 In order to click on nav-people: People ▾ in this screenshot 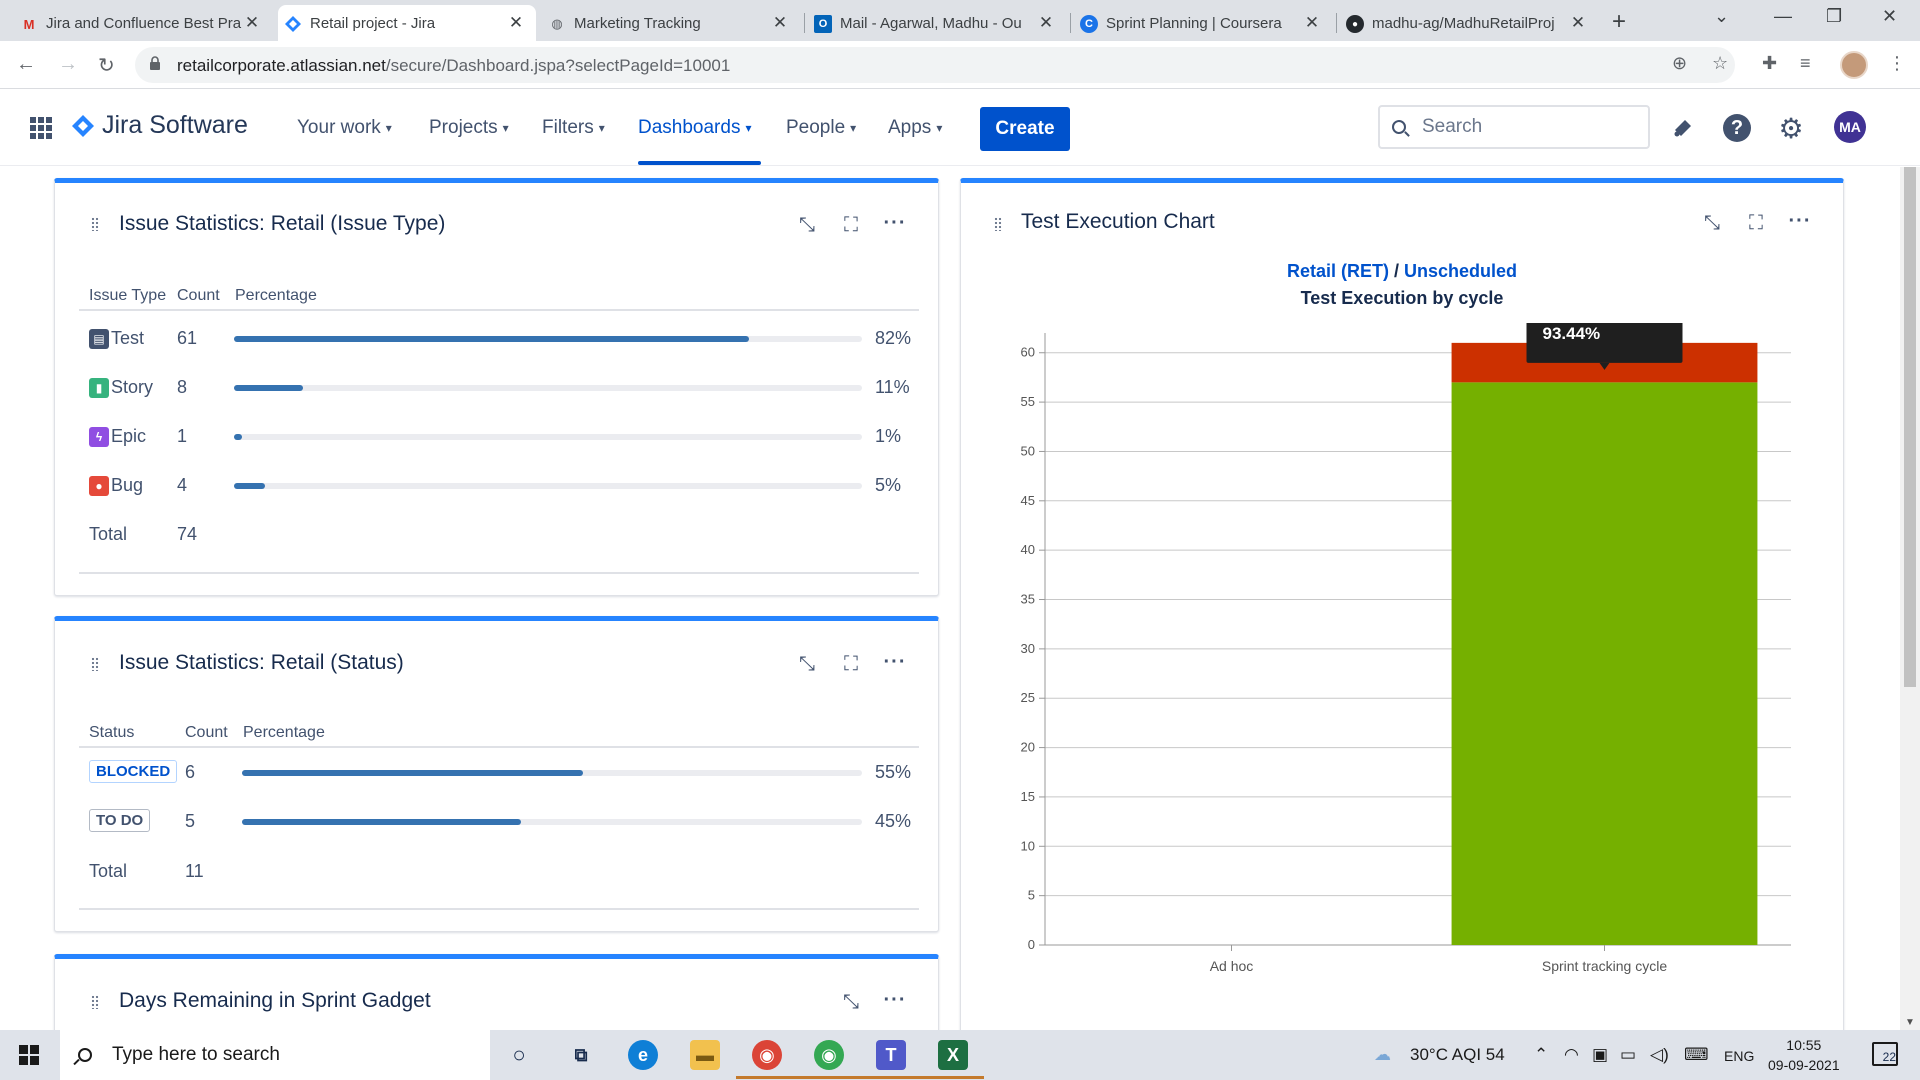, I will do `click(821, 128)`.